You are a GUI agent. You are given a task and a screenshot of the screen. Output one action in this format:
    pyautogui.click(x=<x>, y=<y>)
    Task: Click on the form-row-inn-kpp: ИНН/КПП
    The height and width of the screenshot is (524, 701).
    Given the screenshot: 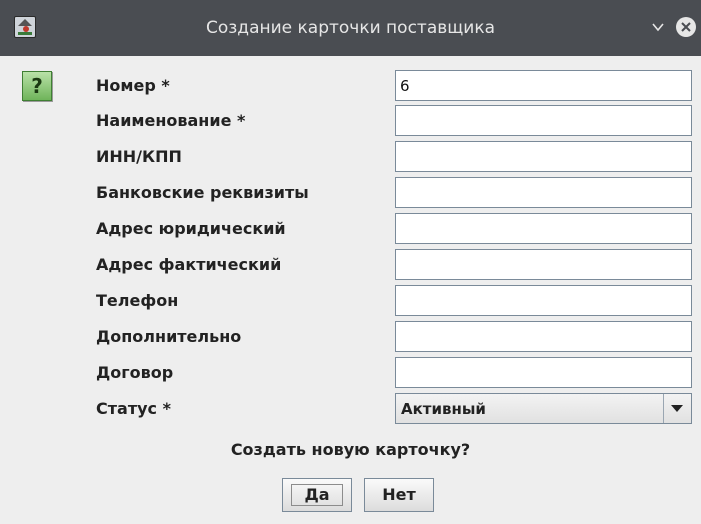 What is the action you would take?
    pyautogui.click(x=350, y=156)
    